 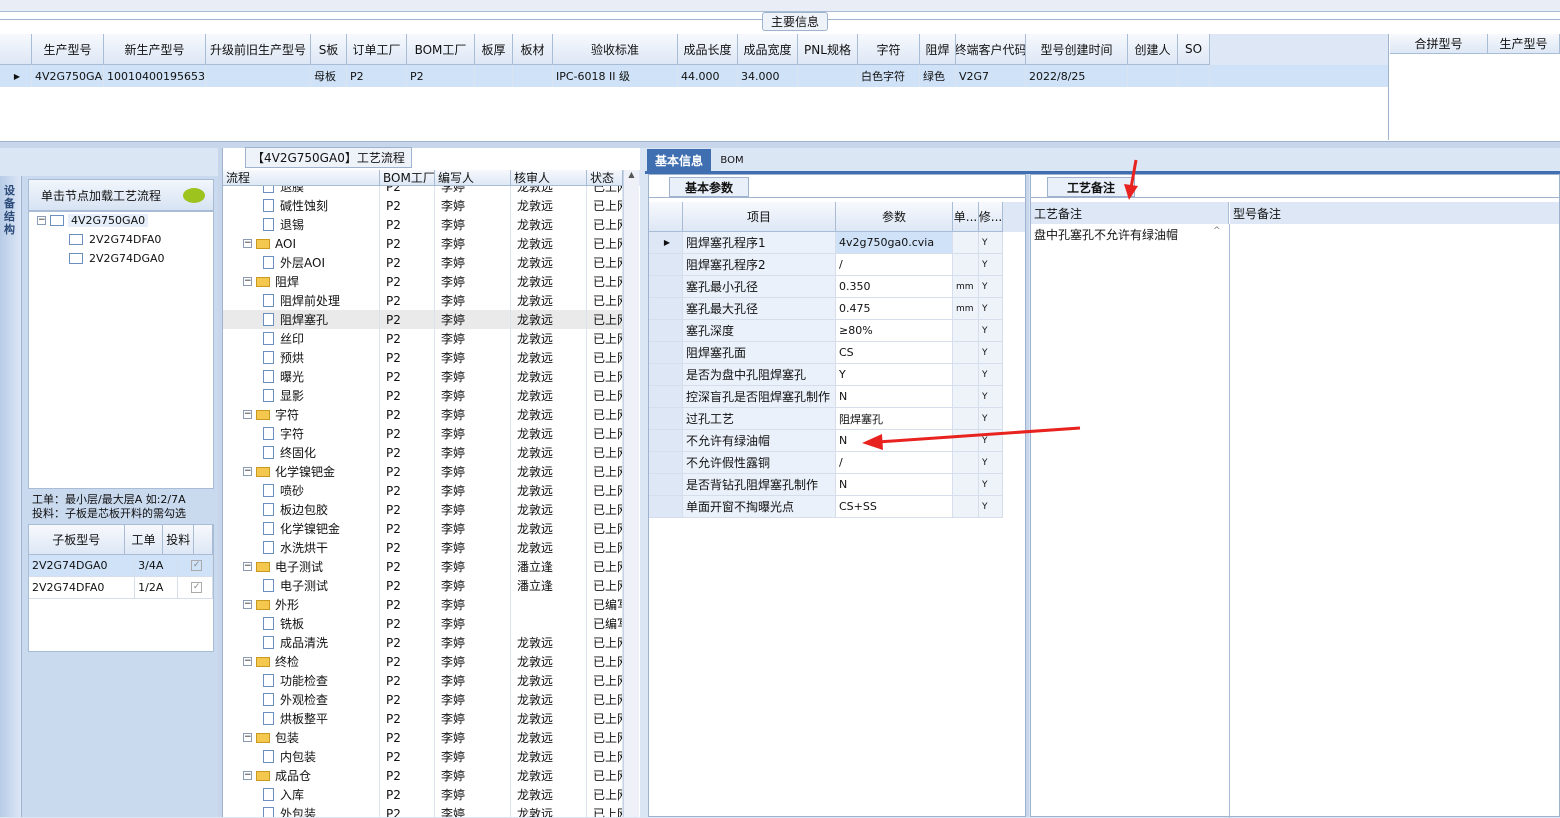 I want to click on annotation-overlay, so click(x=1000, y=304).